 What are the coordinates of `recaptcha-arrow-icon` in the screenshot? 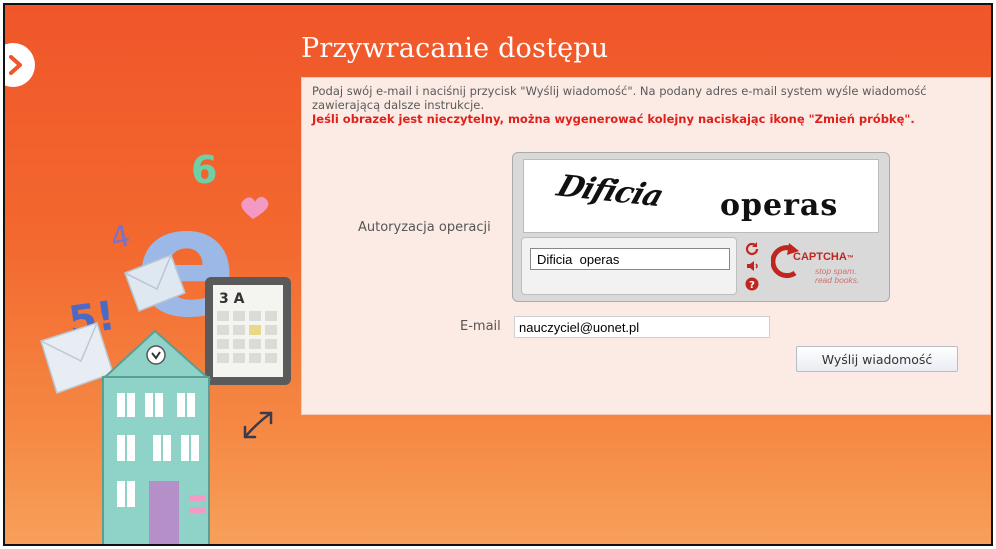 It's located at (785, 261).